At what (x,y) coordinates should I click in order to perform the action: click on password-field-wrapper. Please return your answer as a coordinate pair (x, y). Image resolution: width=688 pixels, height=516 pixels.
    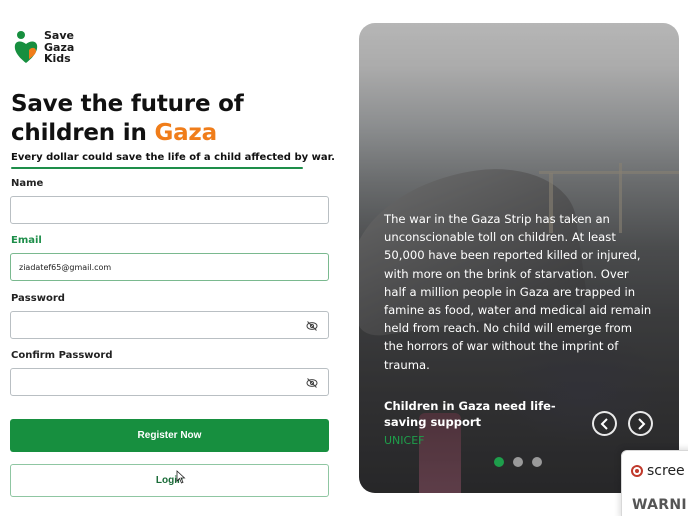
    Looking at the image, I should click on (169, 325).